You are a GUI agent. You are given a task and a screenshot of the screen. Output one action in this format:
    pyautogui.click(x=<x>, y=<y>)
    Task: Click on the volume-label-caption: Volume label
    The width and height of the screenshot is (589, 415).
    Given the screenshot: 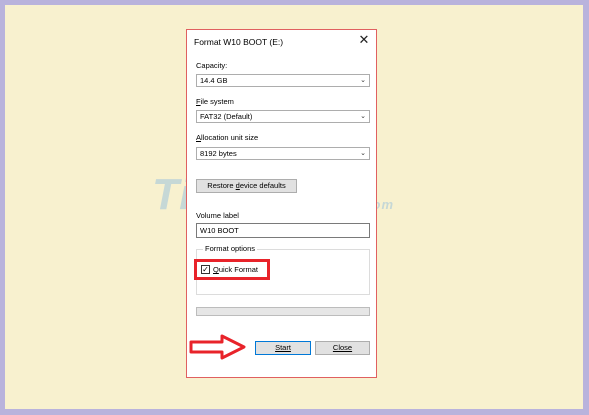 What is the action you would take?
    pyautogui.click(x=217, y=215)
    